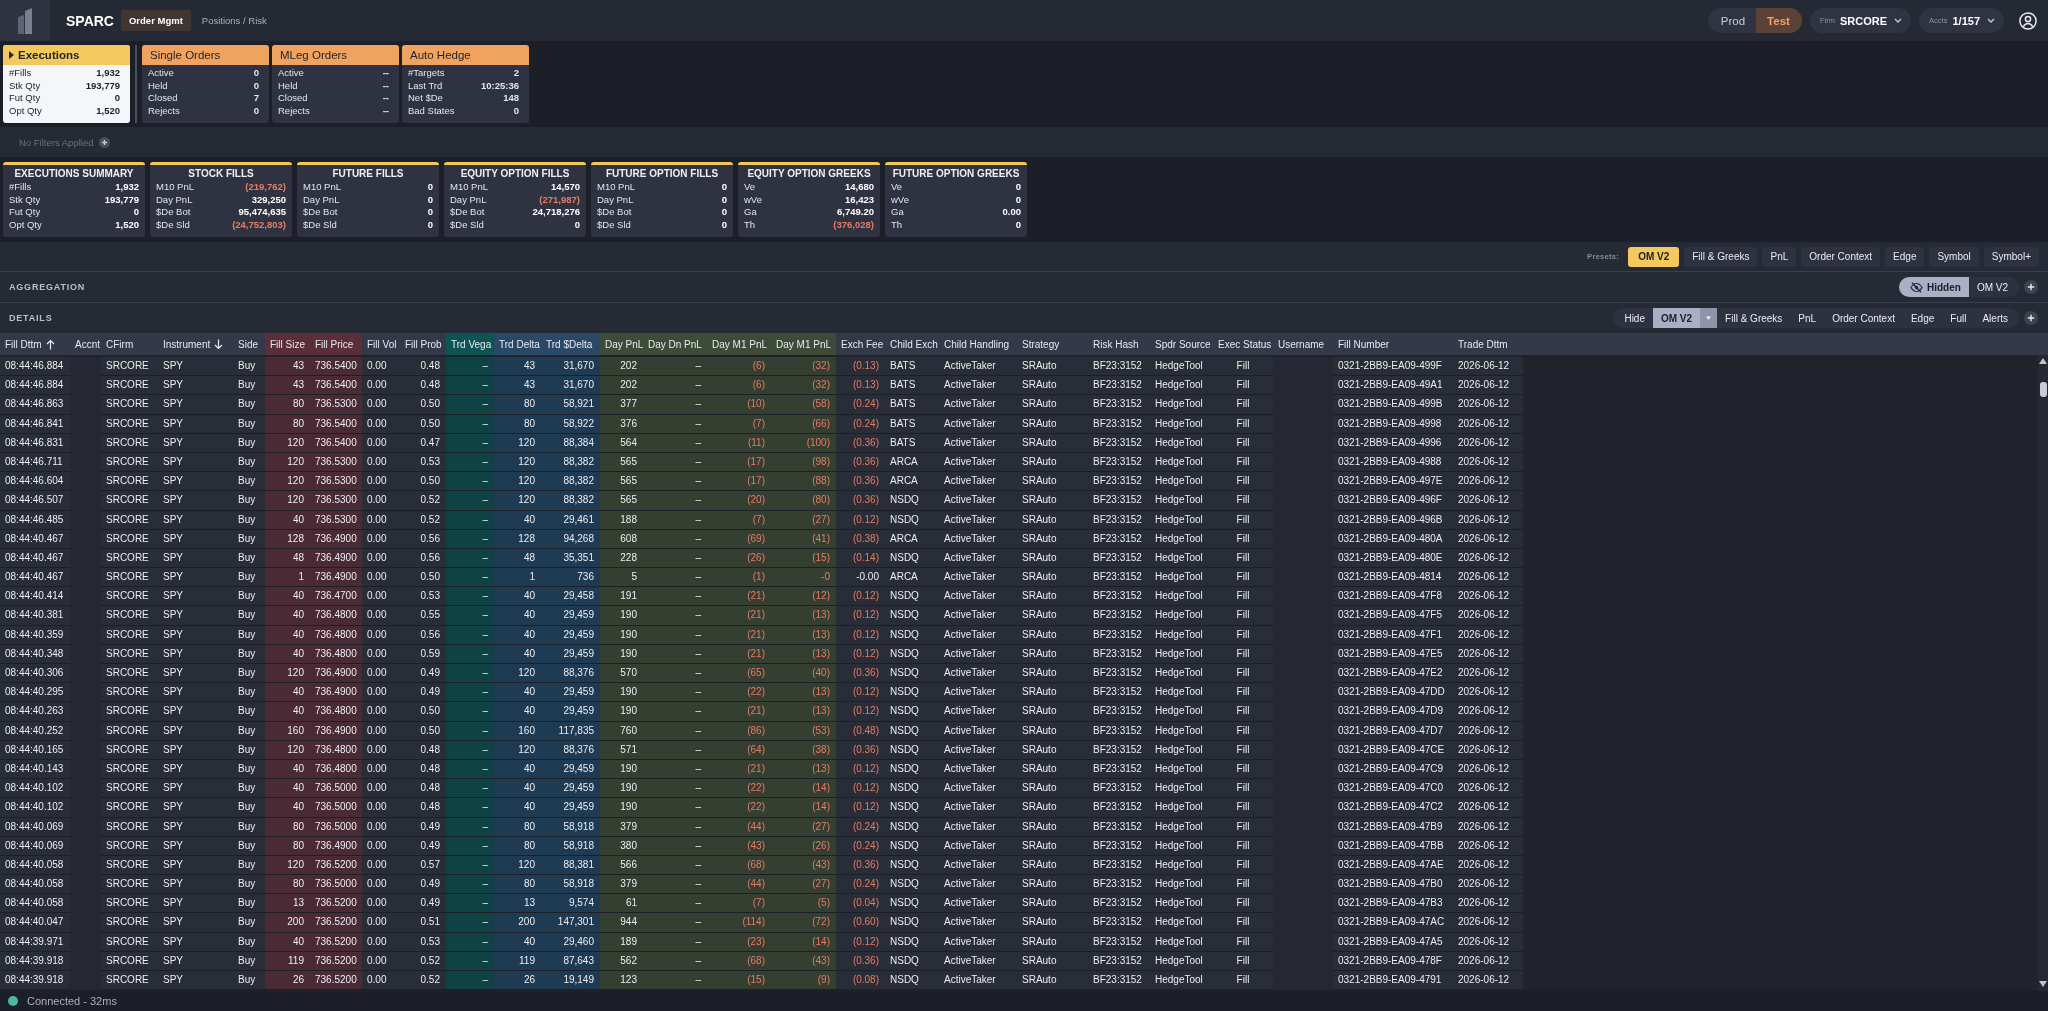 The height and width of the screenshot is (1011, 2048). Describe the element at coordinates (1393, 344) in the screenshot. I see `column-header: Fill Number` at that location.